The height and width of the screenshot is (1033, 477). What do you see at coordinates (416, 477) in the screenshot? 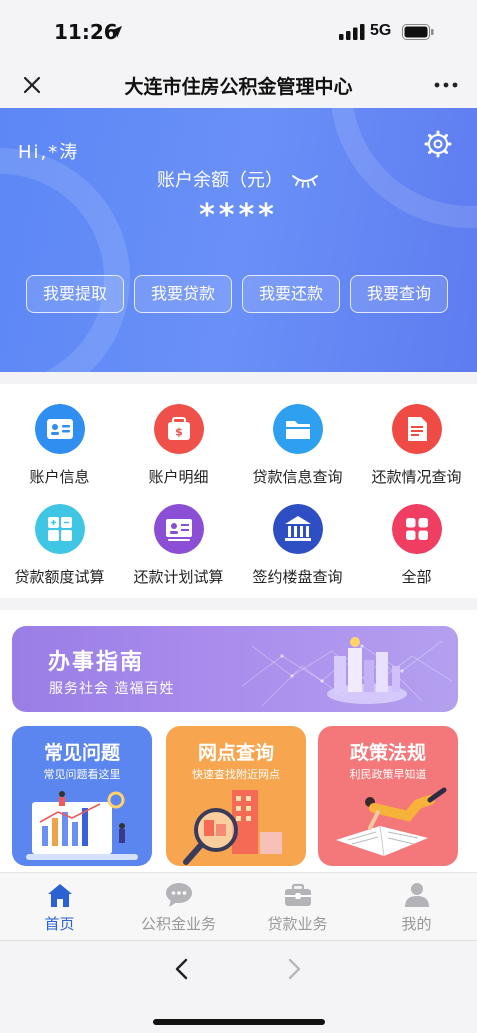
I see `service-label: 还款情况查询` at bounding box center [416, 477].